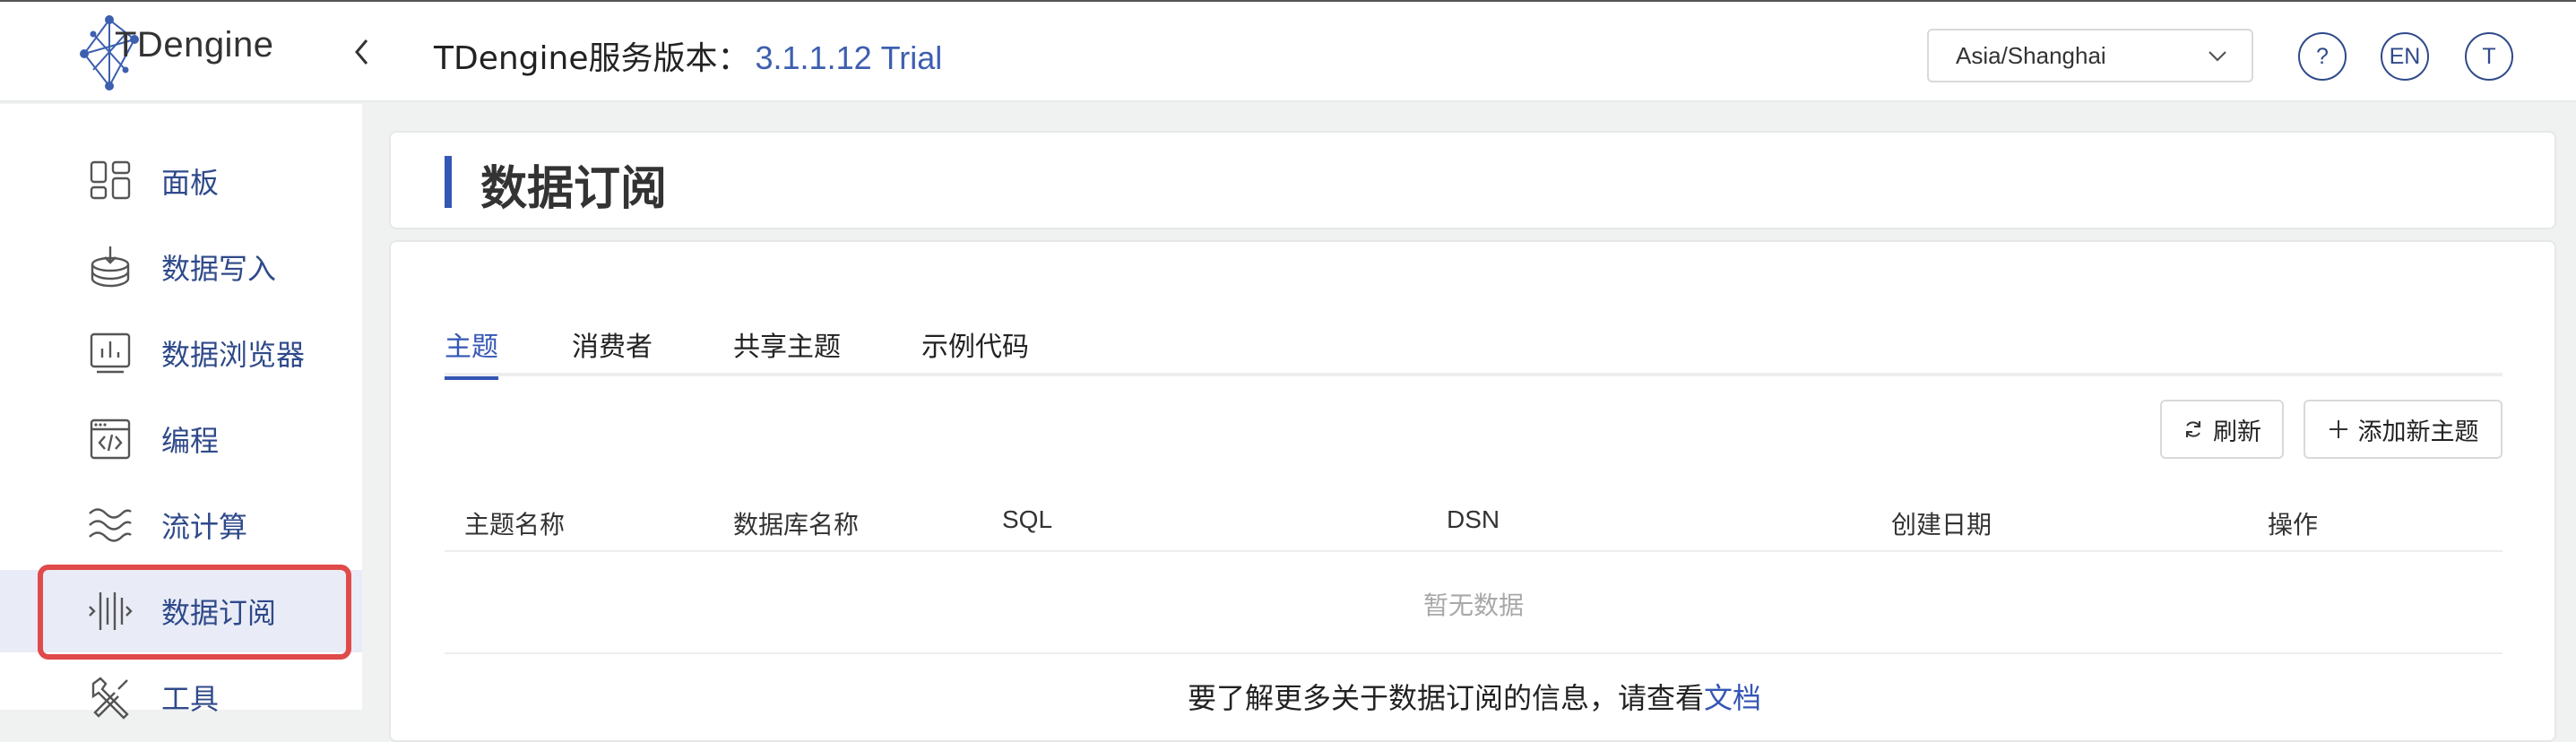  Describe the element at coordinates (2405, 56) in the screenshot. I see `language-button: EN` at that location.